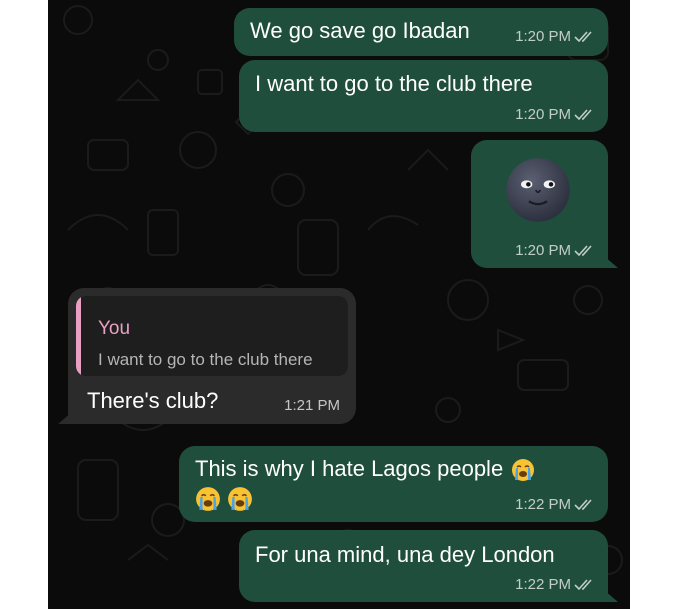 Image resolution: width=680 pixels, height=609 pixels. I want to click on quoted-message: You I want to go to the club there, so click(212, 336).